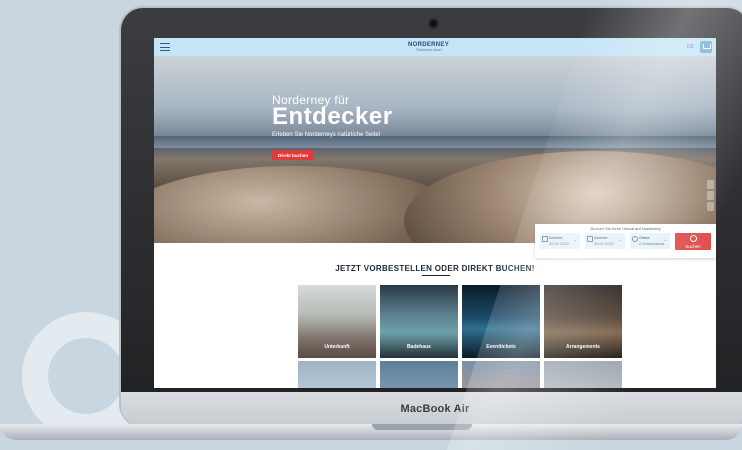 The image size is (742, 450). I want to click on guests-label: Gäste, so click(644, 237).